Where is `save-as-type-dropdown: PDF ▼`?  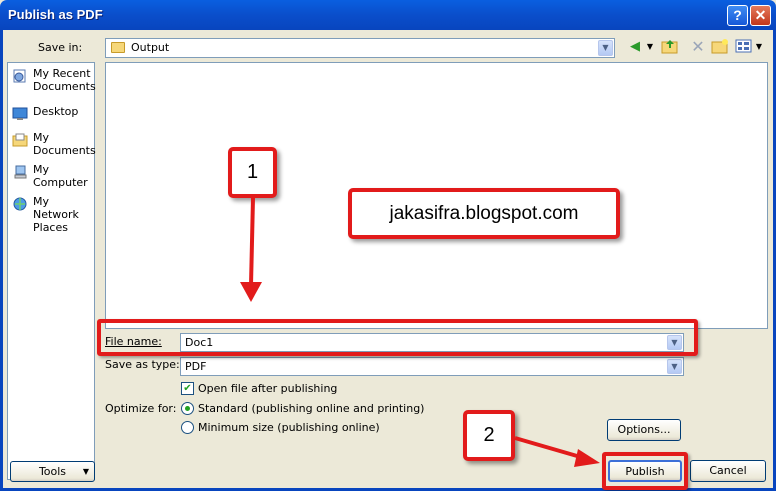
save-as-type-dropdown: PDF ▼ is located at coordinates (432, 366).